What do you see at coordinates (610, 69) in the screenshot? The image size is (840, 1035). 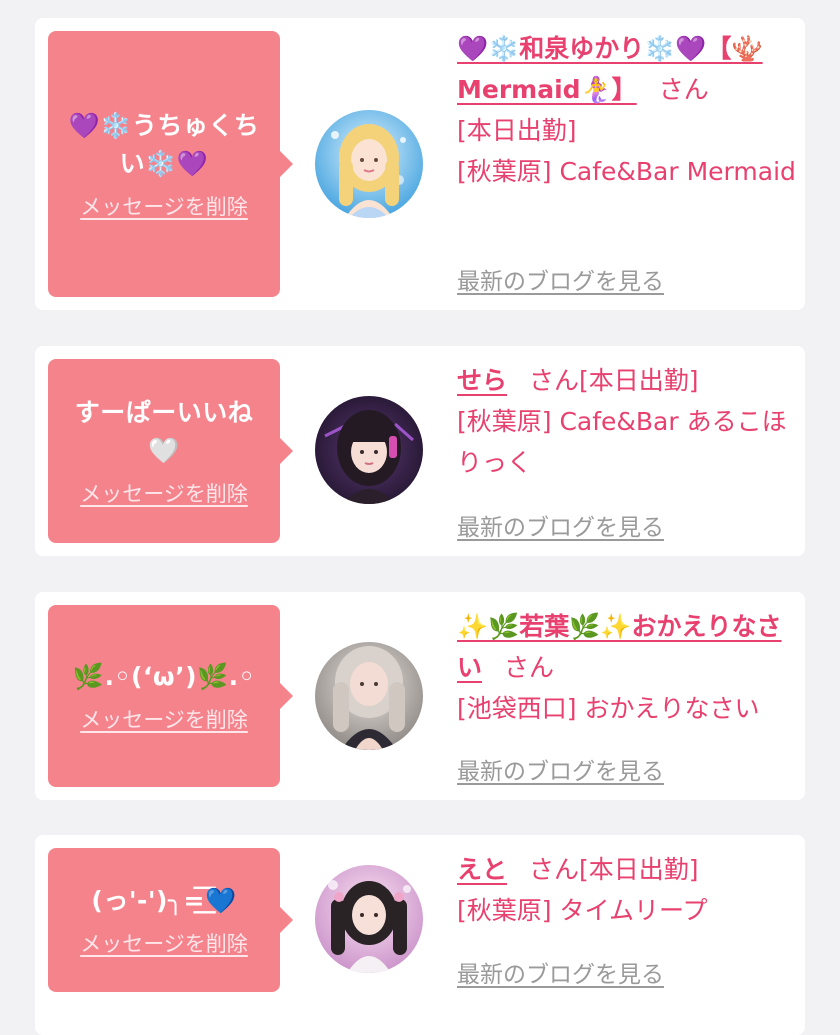 I see `cast-name-link: 💜❄️和泉ゆかり❄️💜【🪸Mermaid🧜‍♀️】` at bounding box center [610, 69].